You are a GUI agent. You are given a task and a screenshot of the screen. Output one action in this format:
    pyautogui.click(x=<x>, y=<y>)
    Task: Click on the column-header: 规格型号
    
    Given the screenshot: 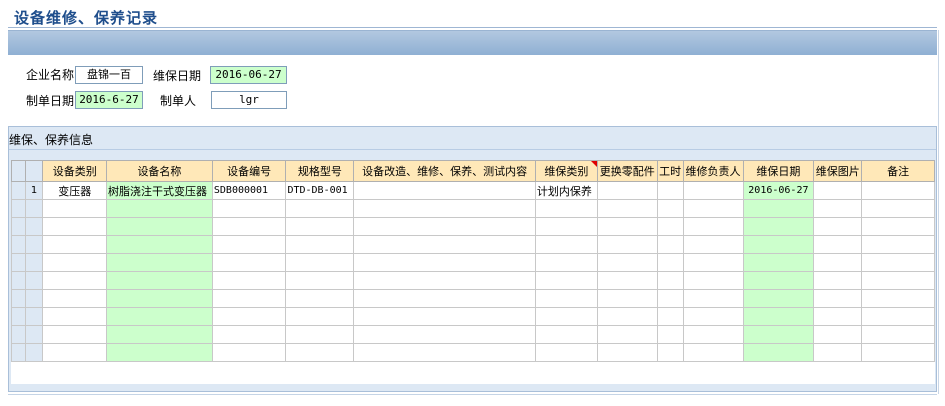 What is the action you would take?
    pyautogui.click(x=320, y=171)
    